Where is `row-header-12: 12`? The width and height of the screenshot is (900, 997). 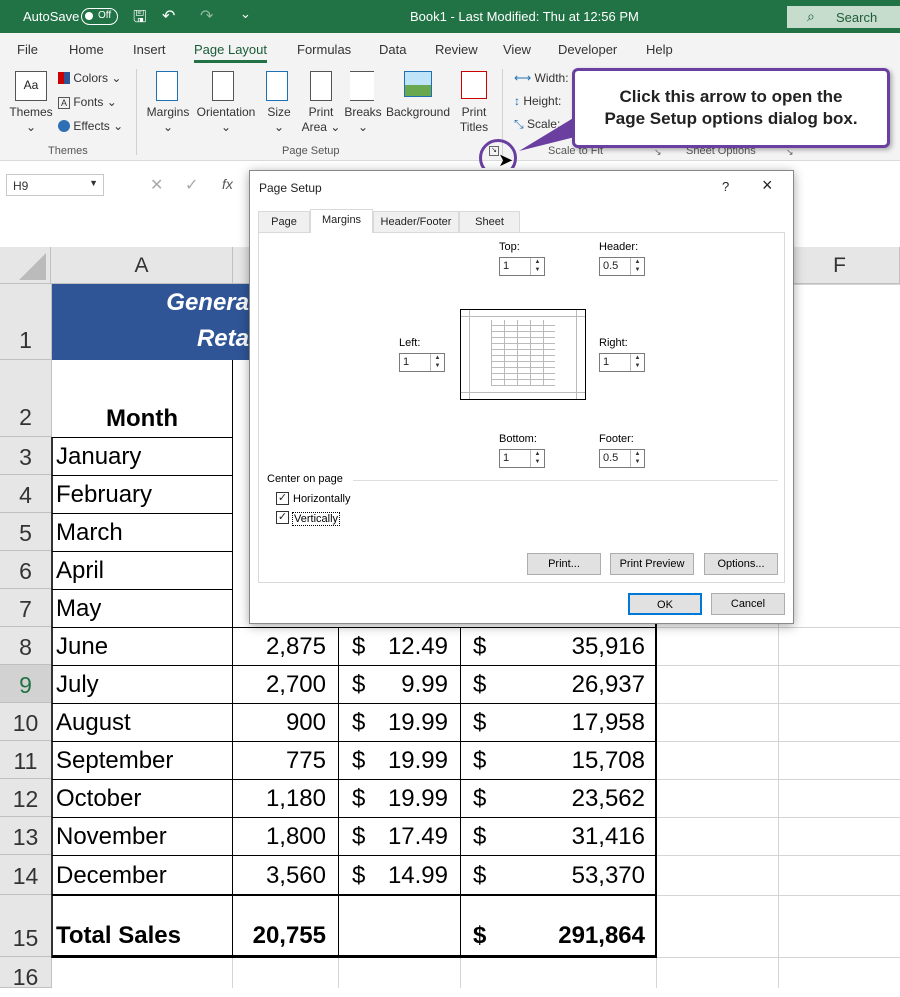 row-header-12: 12 is located at coordinates (25, 798).